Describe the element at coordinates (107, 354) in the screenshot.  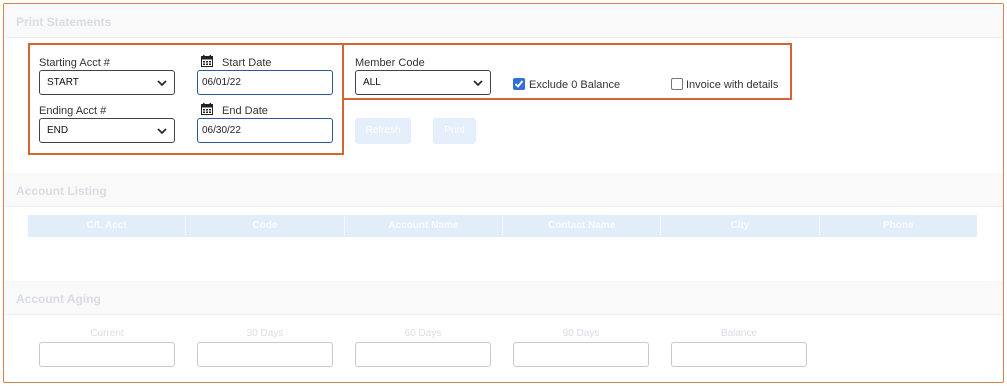
I see `aging-current-input` at that location.